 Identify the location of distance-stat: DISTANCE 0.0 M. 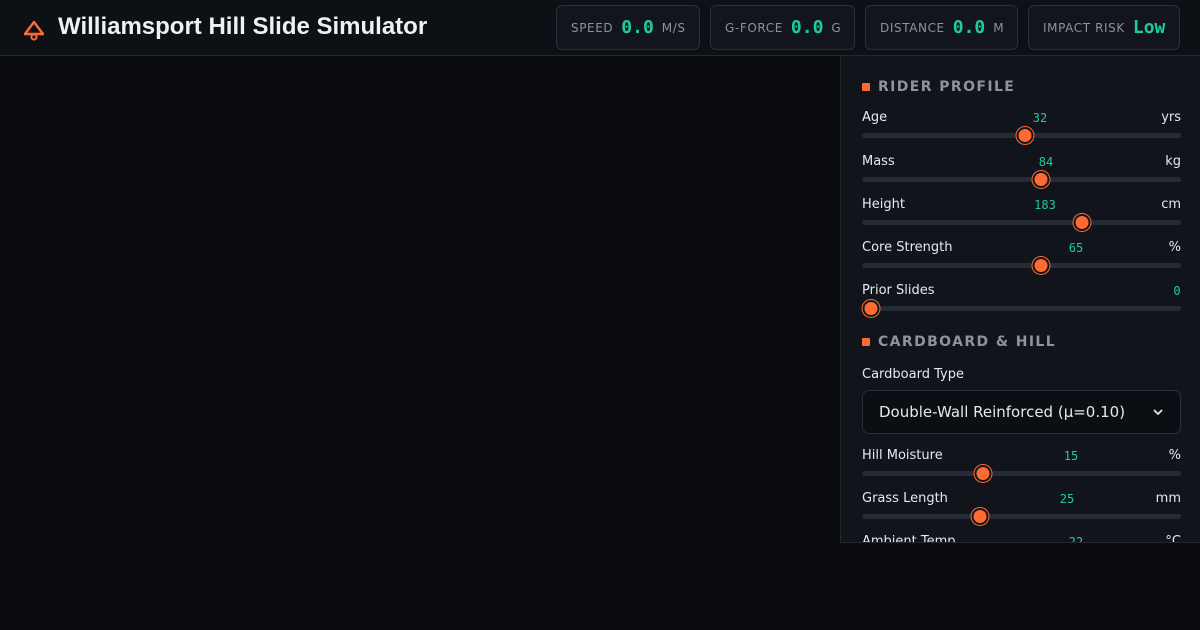
(941, 27).